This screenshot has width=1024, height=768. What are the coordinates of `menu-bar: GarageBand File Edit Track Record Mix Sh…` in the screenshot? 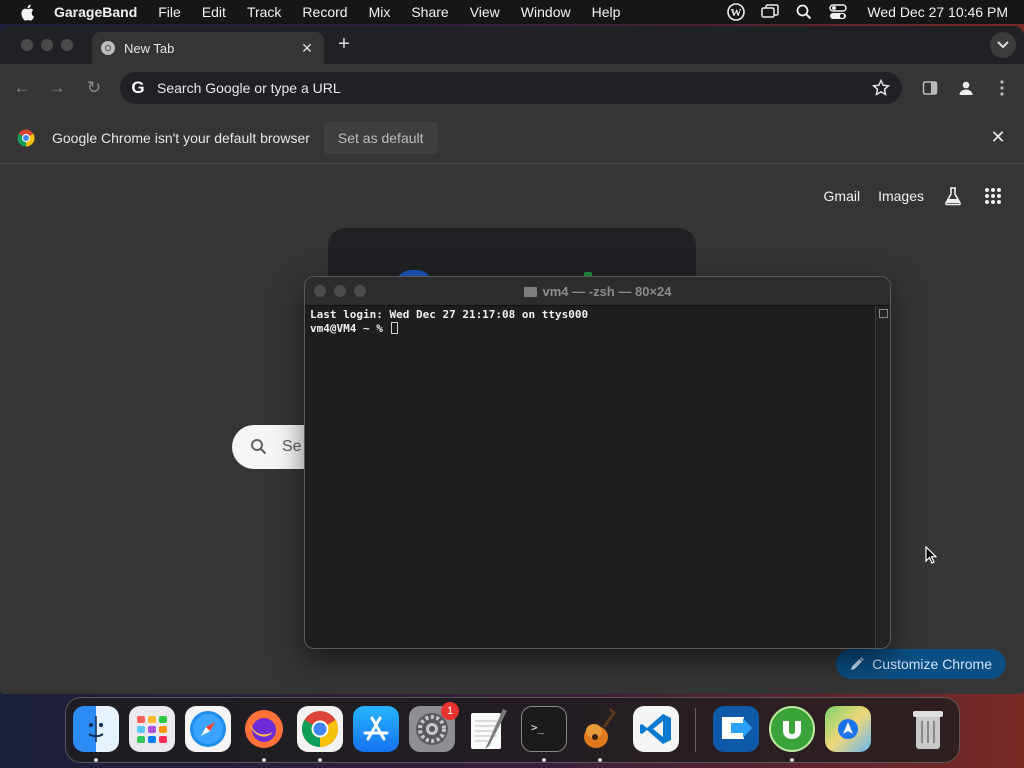 It's located at (512, 12).